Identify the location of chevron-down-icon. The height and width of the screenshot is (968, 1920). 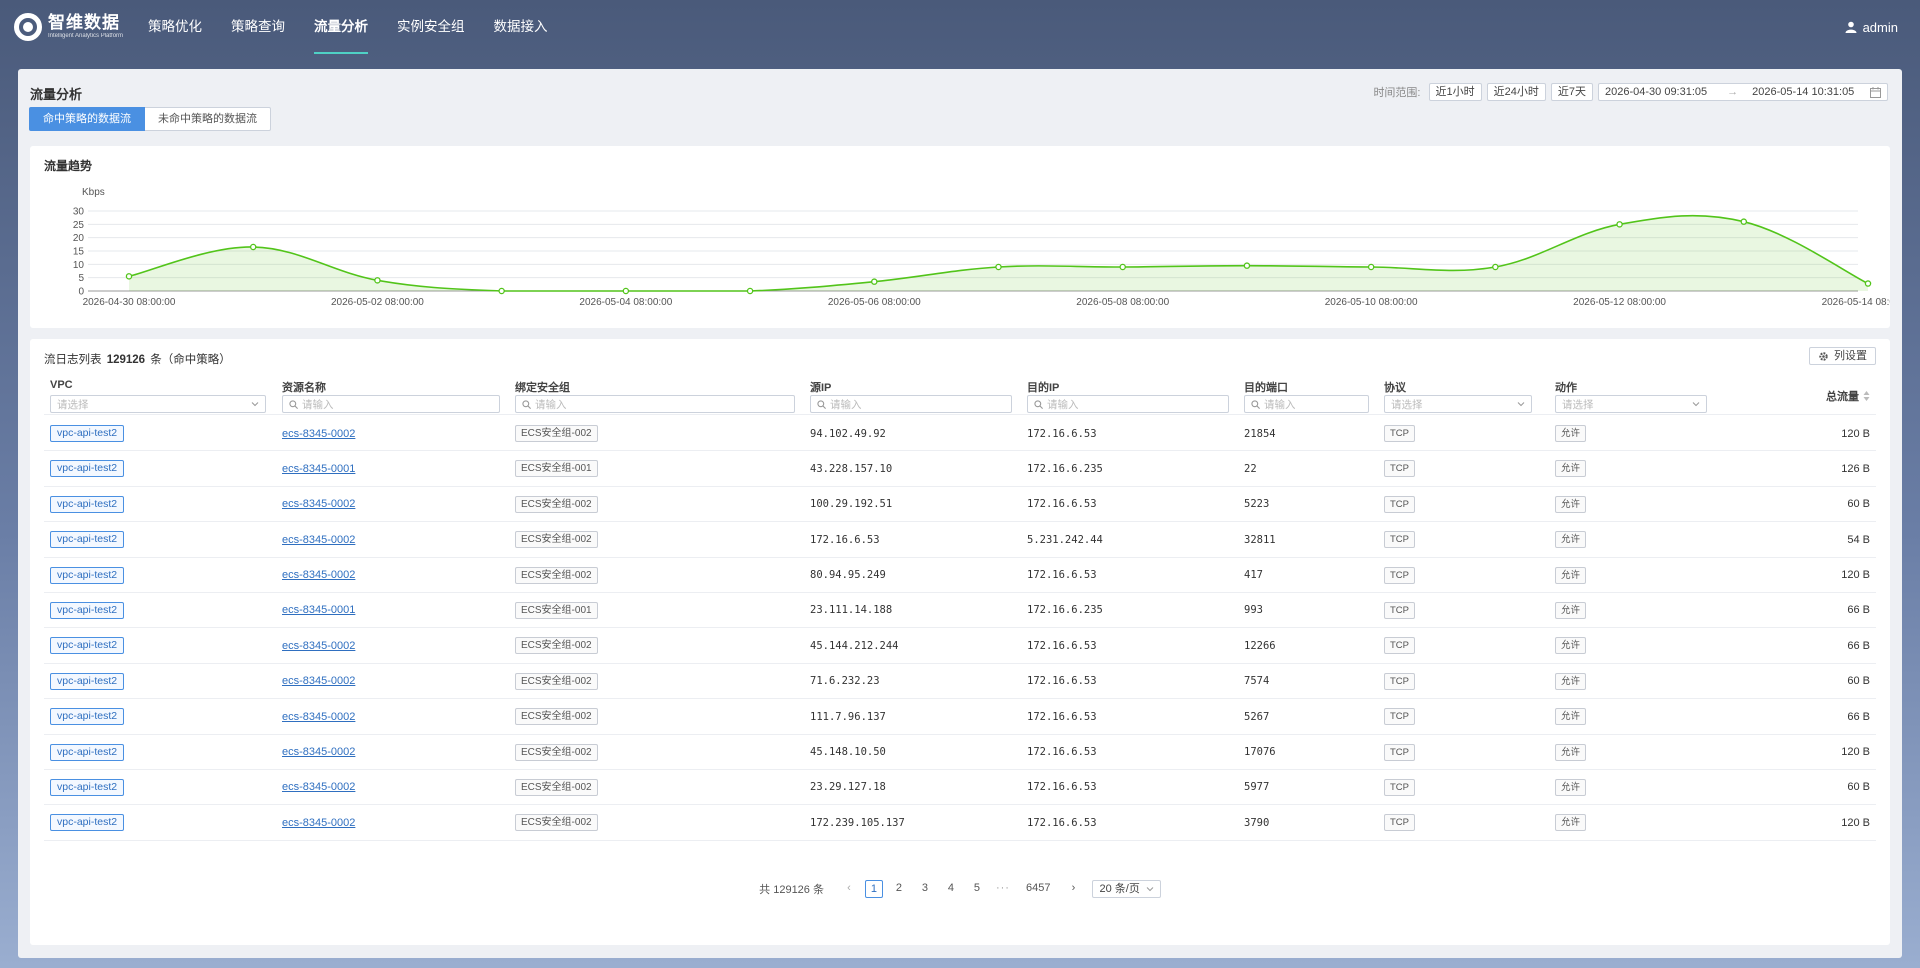
(1521, 404).